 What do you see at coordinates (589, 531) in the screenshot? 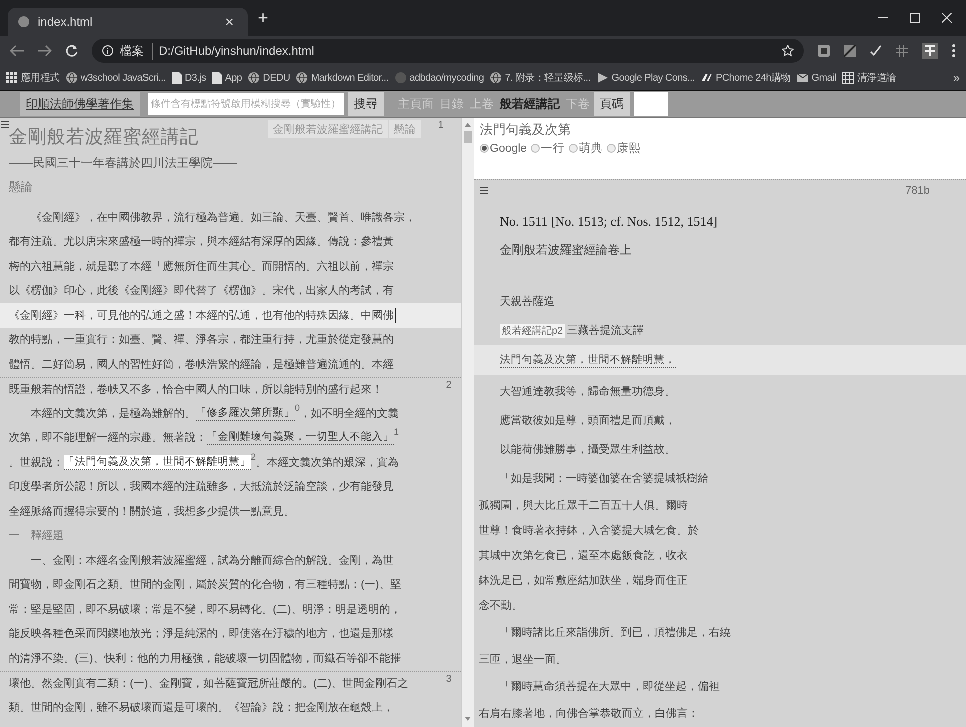
I see `text-line: 世尊！食時著衣持鉢，入舍婆提大城乞食。於` at bounding box center [589, 531].